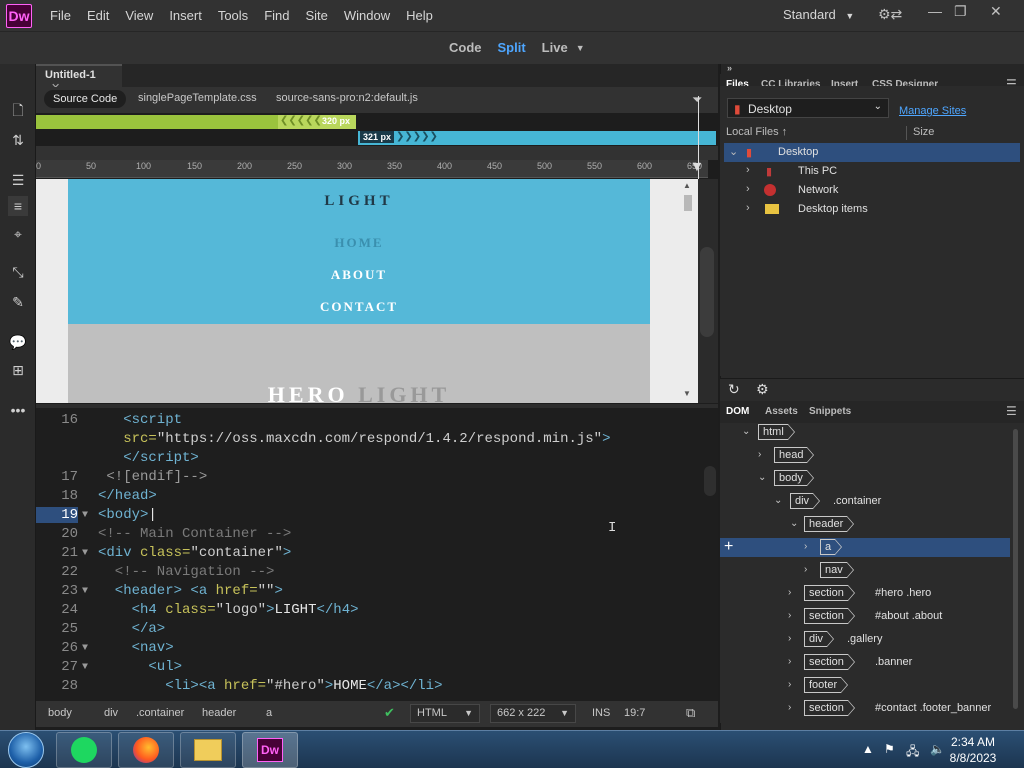 The image size is (1024, 768). Describe the element at coordinates (18, 302) in the screenshot. I see `brush-icon: ✎` at that location.